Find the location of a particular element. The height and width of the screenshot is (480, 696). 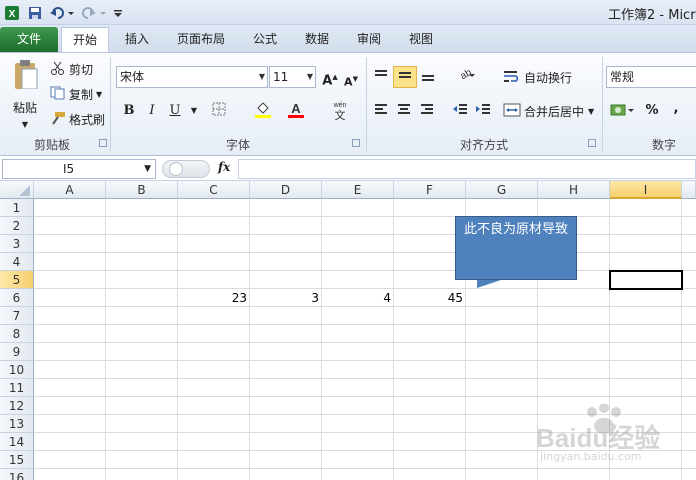

cell-f6: 45 is located at coordinates (430, 298).